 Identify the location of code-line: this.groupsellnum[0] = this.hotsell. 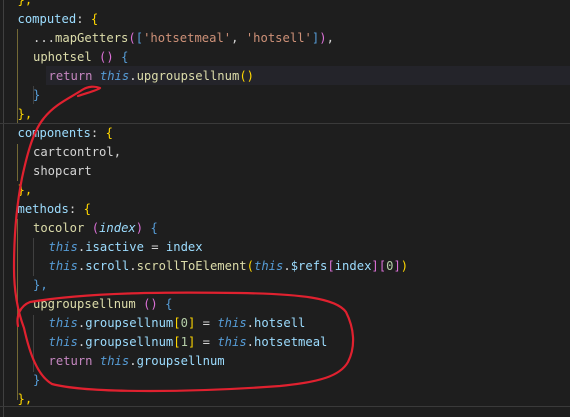
(285, 323).